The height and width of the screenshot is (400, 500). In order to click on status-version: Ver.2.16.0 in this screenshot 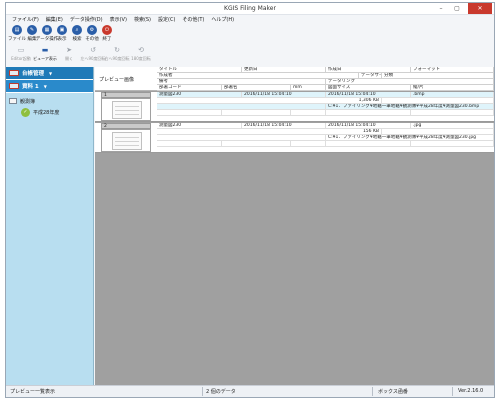, I will do `click(471, 391)`.